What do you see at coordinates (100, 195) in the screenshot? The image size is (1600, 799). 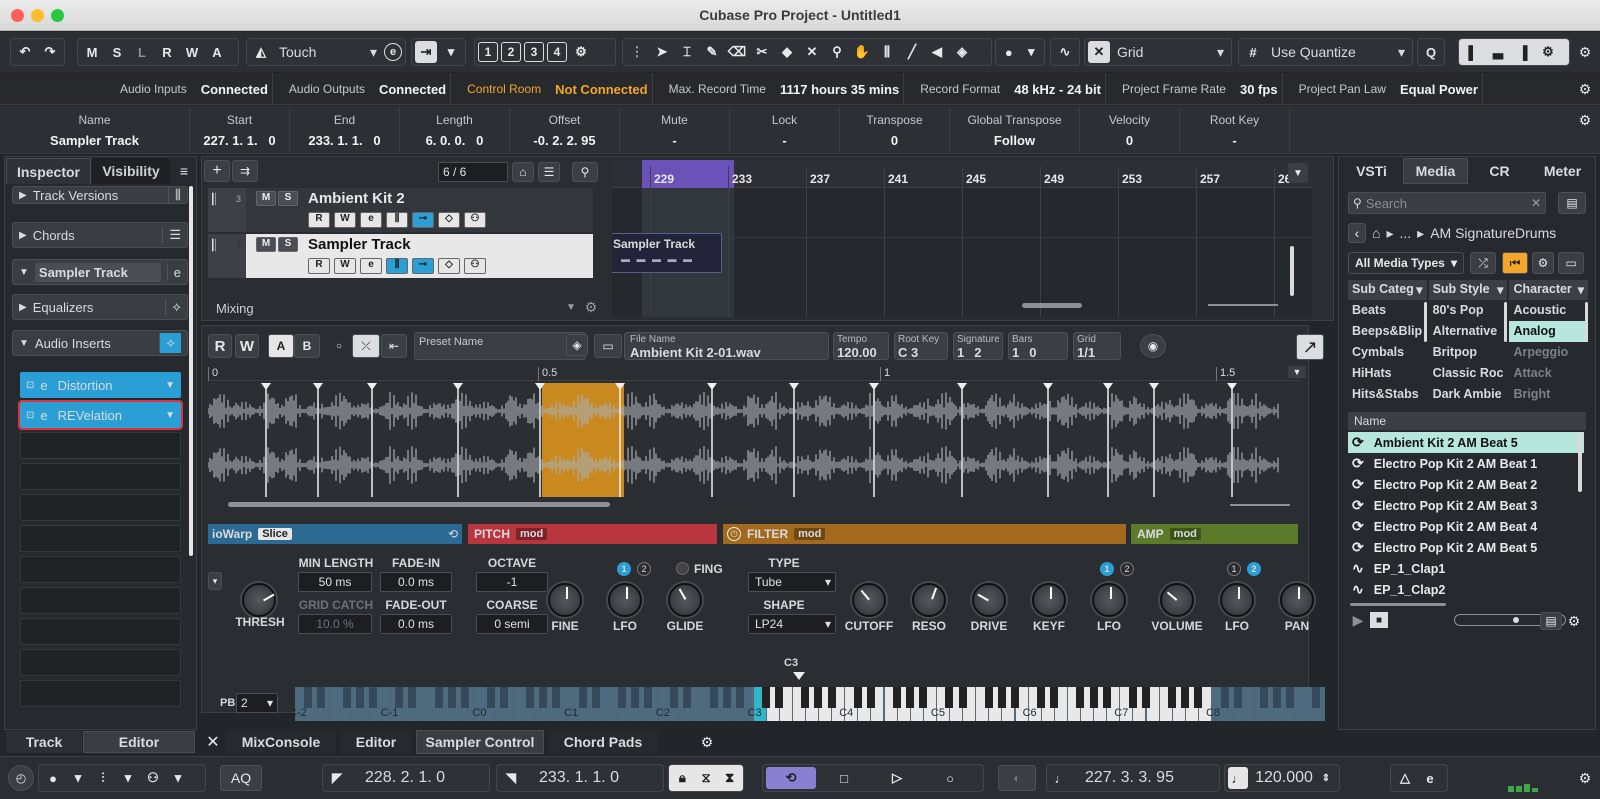 I see `inspector-section-track-versions: ▶ Track Versions ⫼` at bounding box center [100, 195].